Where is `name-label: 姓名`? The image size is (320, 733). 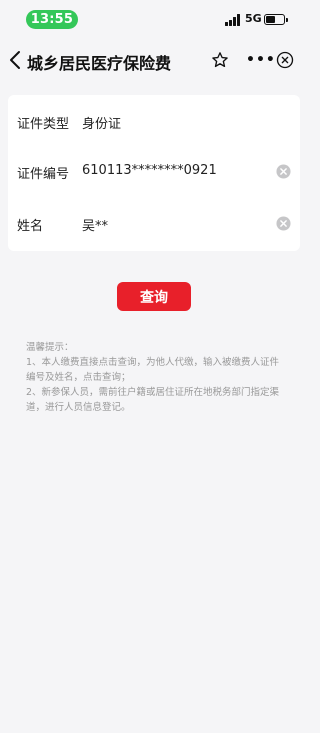
name-label: 姓名 is located at coordinates (30, 226).